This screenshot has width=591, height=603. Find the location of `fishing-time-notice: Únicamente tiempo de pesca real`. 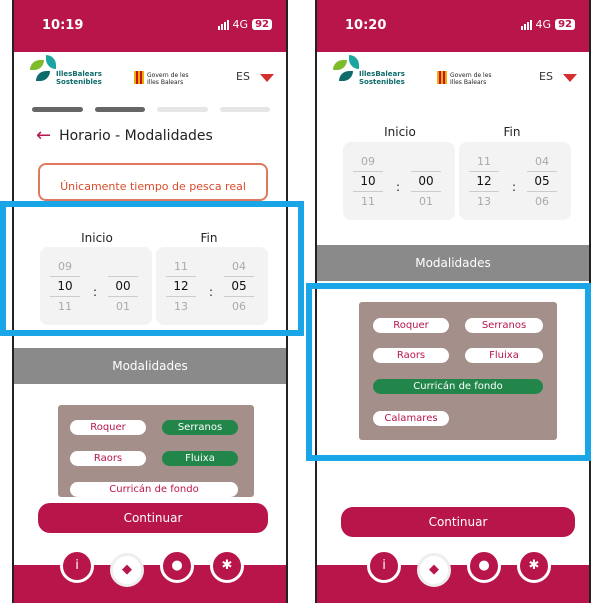

fishing-time-notice: Únicamente tiempo de pesca real is located at coordinates (153, 182).